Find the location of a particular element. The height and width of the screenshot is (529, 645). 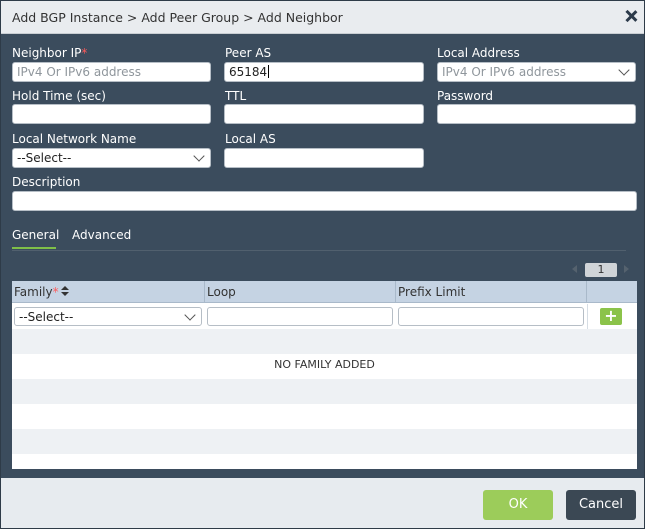

description-label: Description is located at coordinates (46, 182).